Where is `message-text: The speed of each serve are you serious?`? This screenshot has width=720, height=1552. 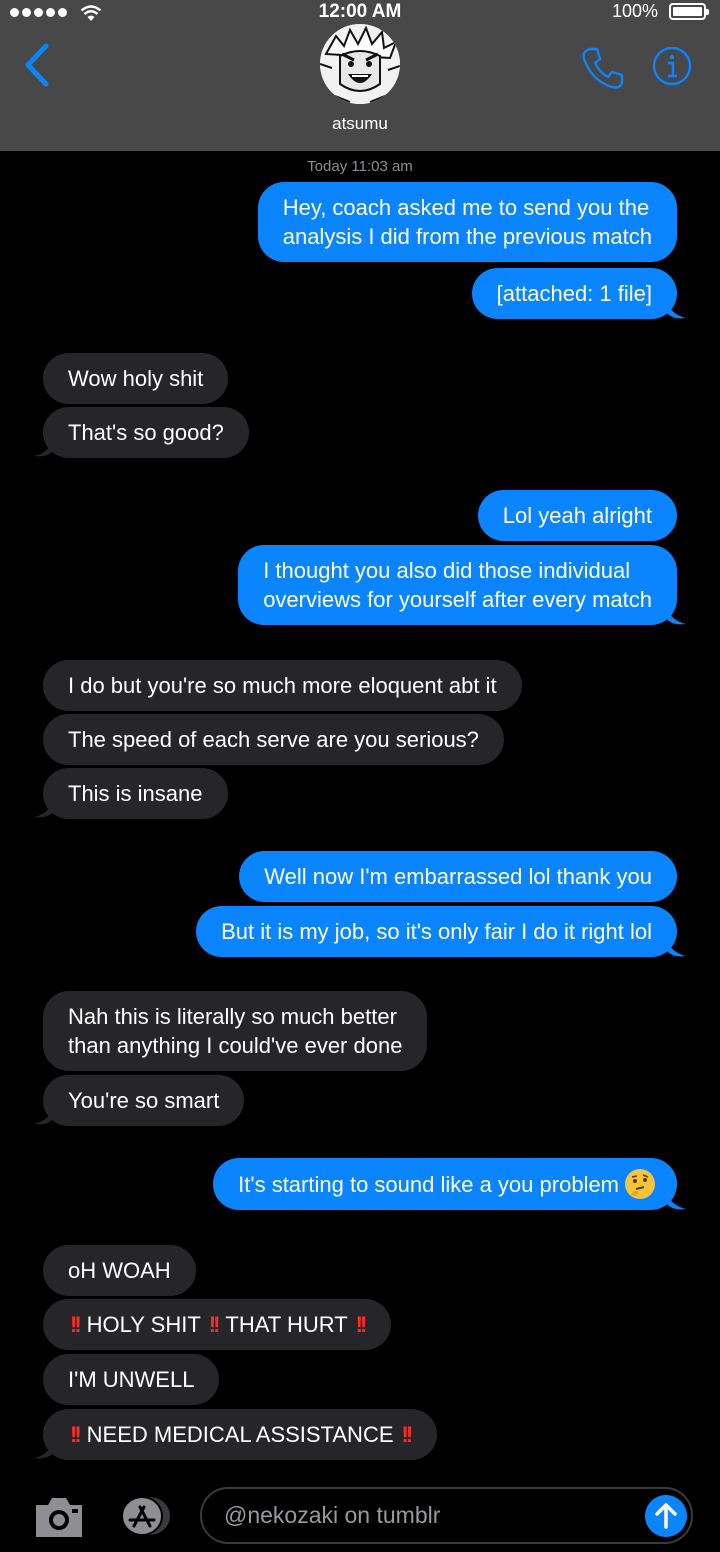
message-text: The speed of each serve are you serious? is located at coordinates (273, 739).